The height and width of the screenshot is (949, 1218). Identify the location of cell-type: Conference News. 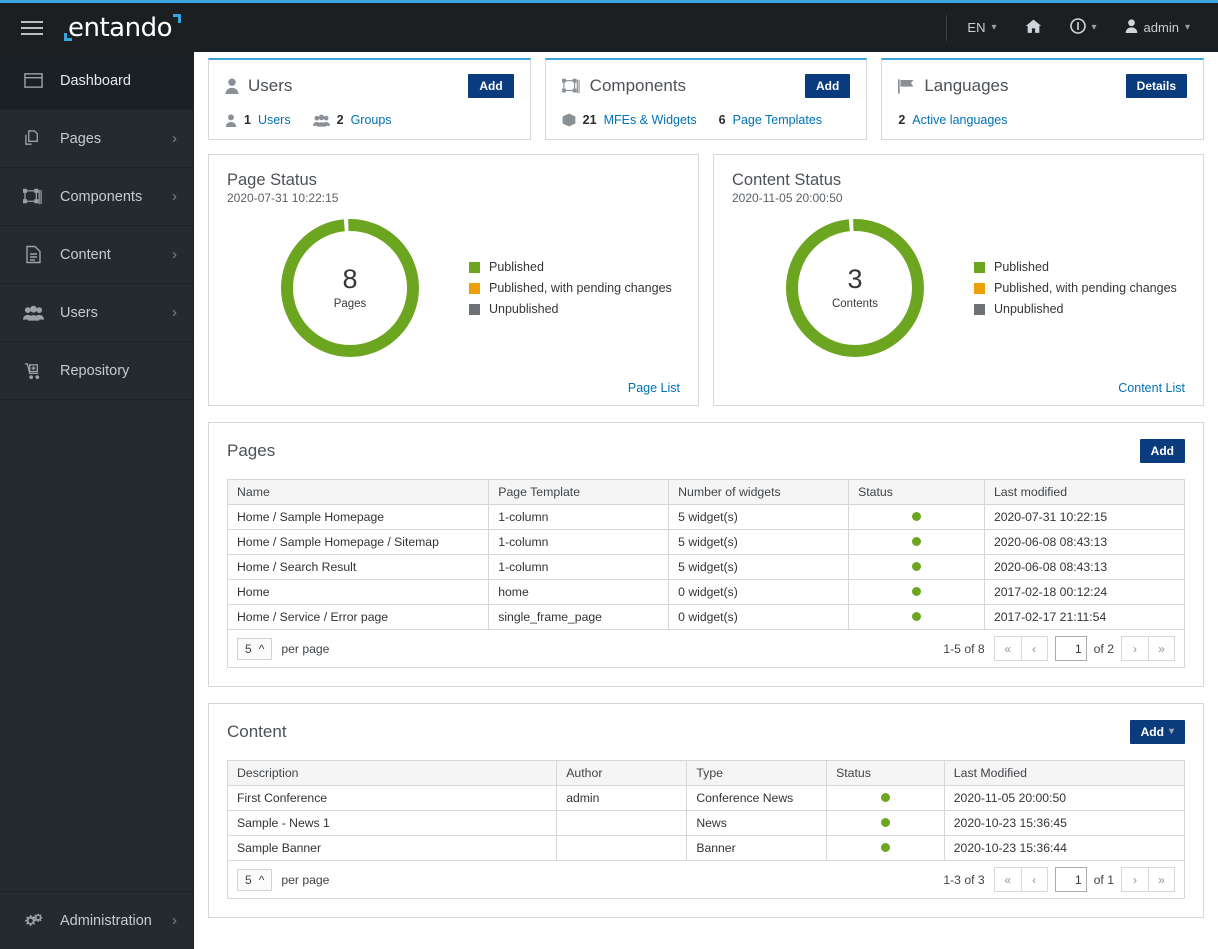
(757, 798).